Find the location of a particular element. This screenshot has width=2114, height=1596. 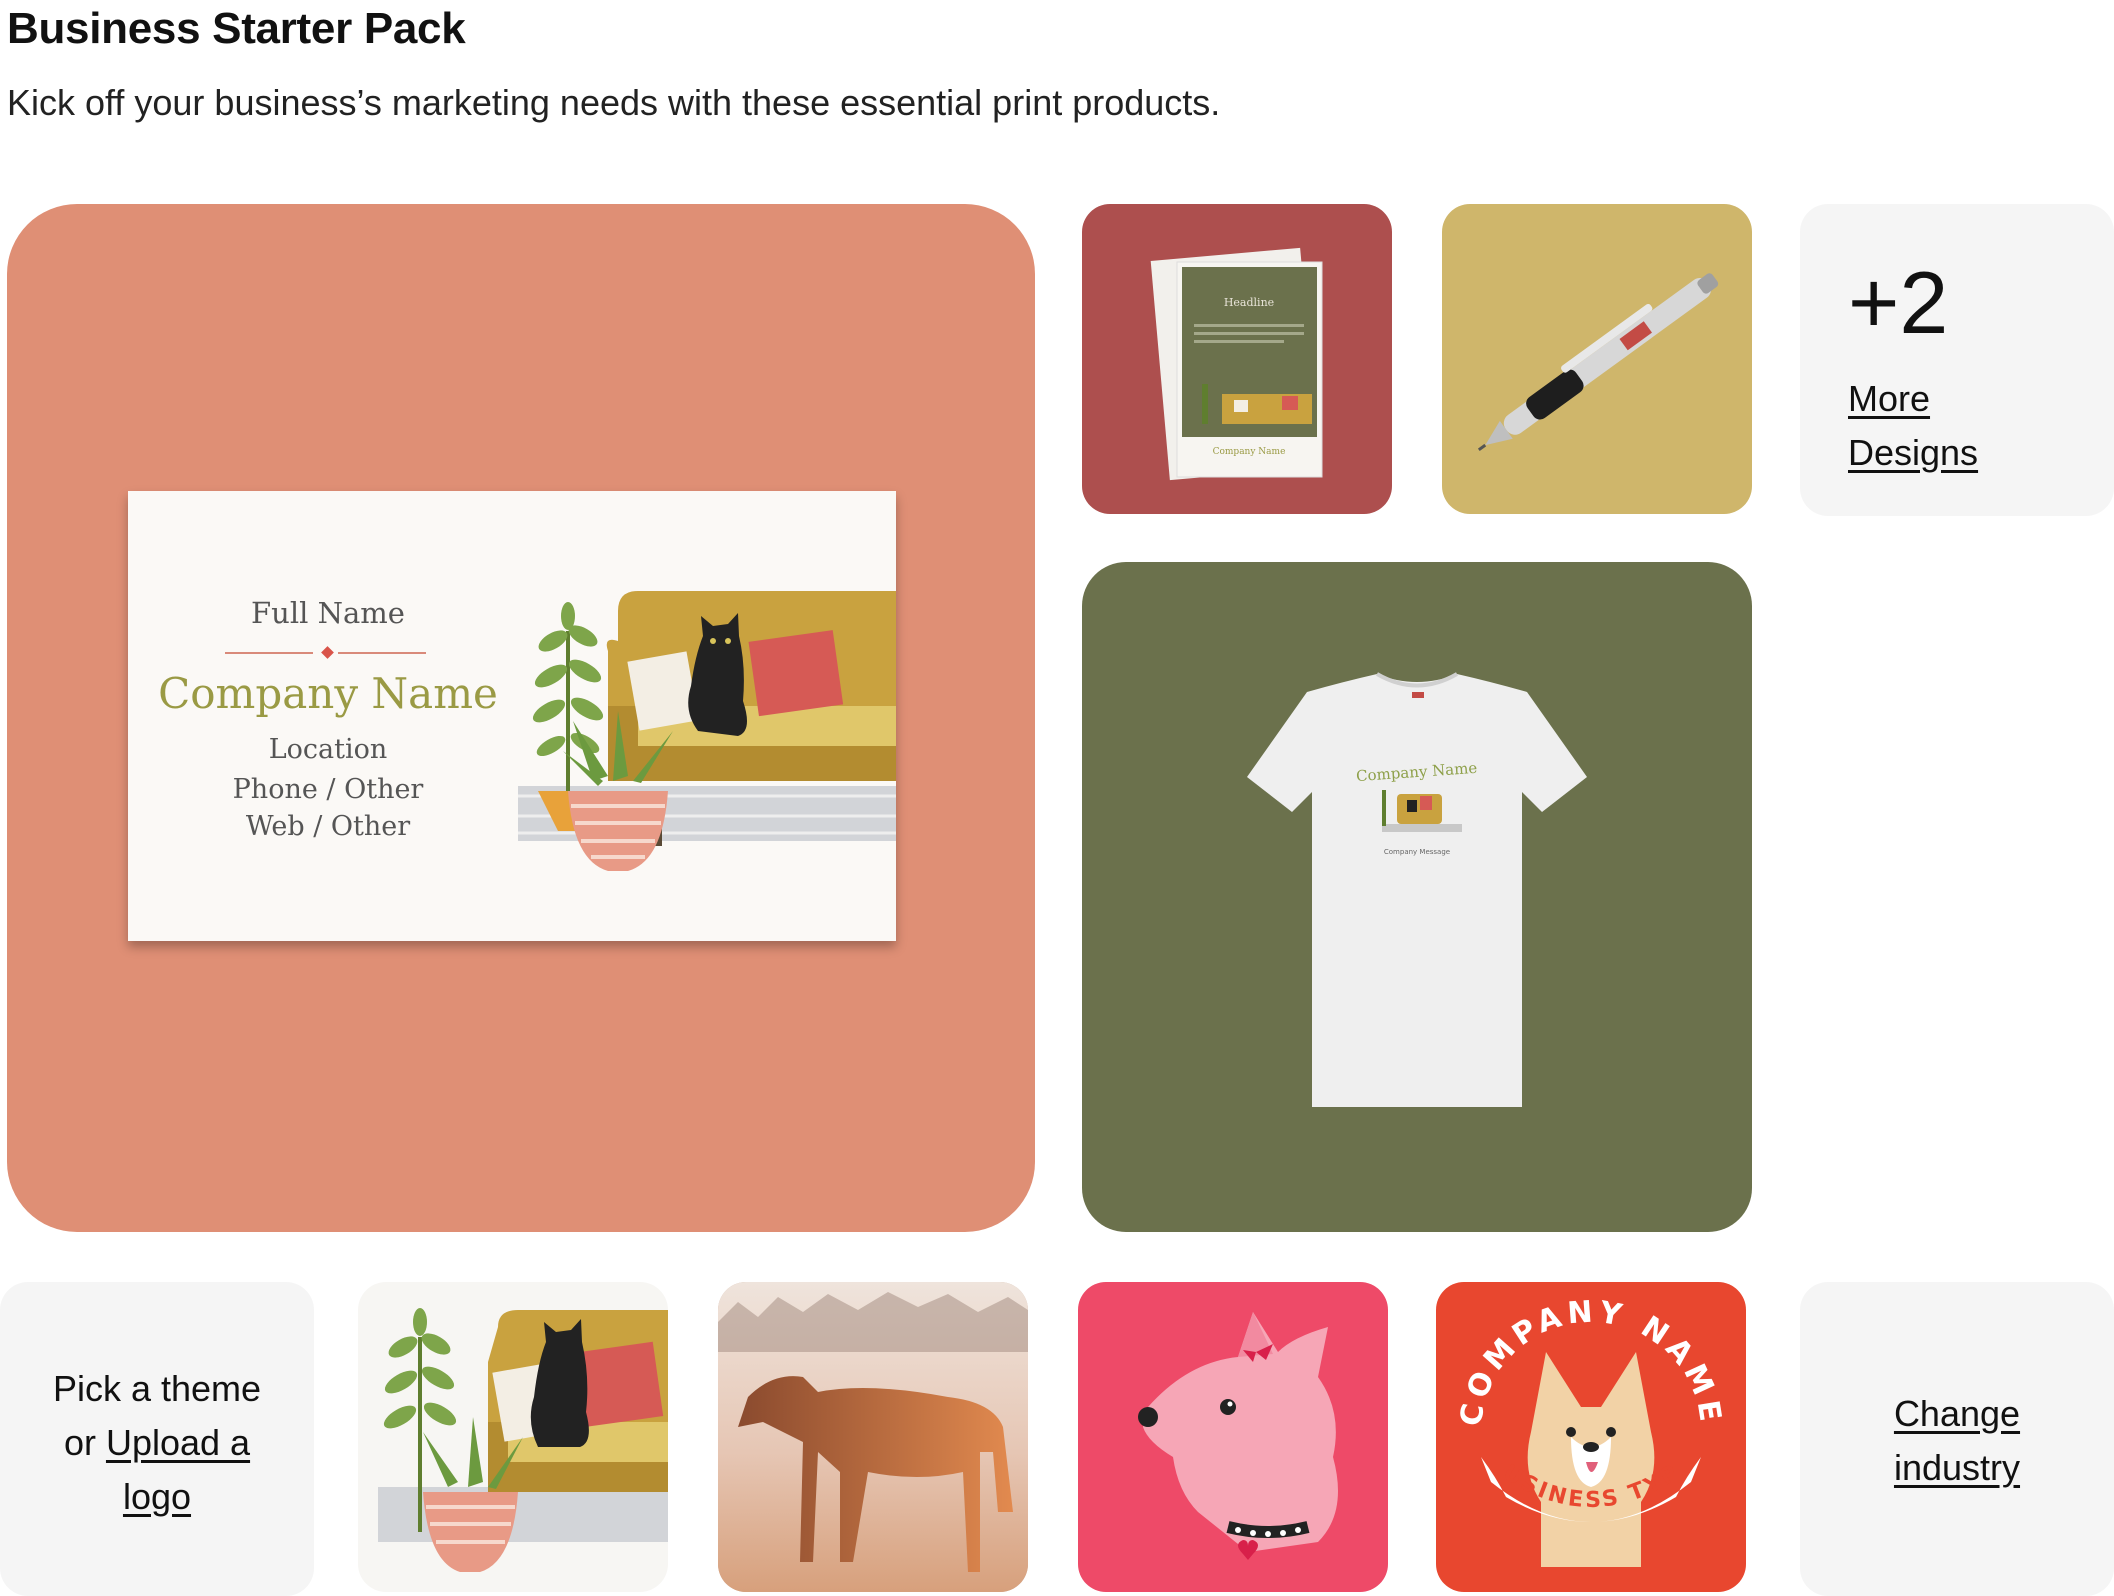

change-industry-link-2: industry is located at coordinates (1957, 1468).